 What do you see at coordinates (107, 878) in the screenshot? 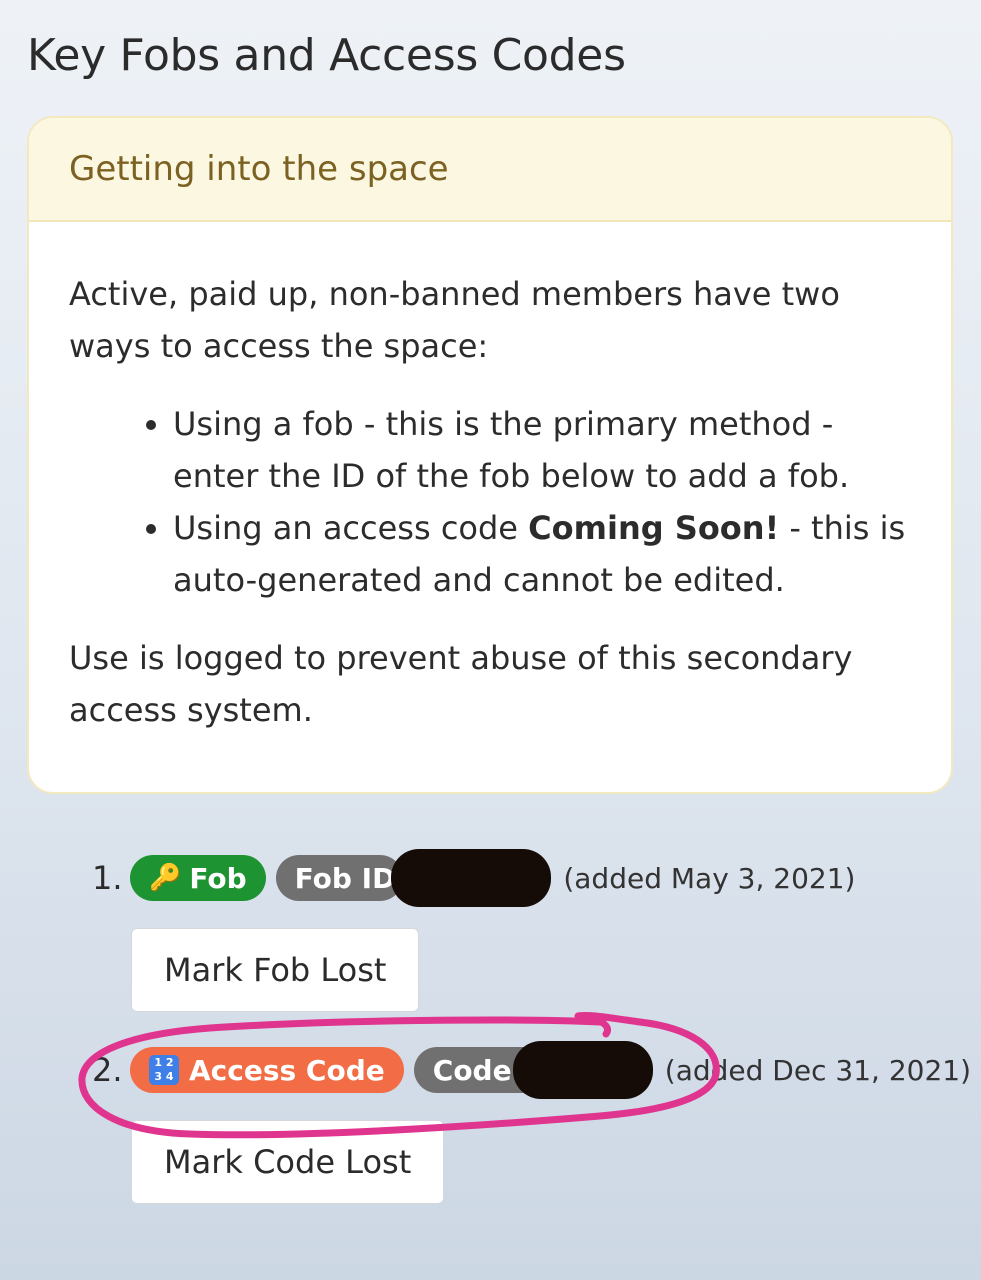
I see `list-number: 1.` at bounding box center [107, 878].